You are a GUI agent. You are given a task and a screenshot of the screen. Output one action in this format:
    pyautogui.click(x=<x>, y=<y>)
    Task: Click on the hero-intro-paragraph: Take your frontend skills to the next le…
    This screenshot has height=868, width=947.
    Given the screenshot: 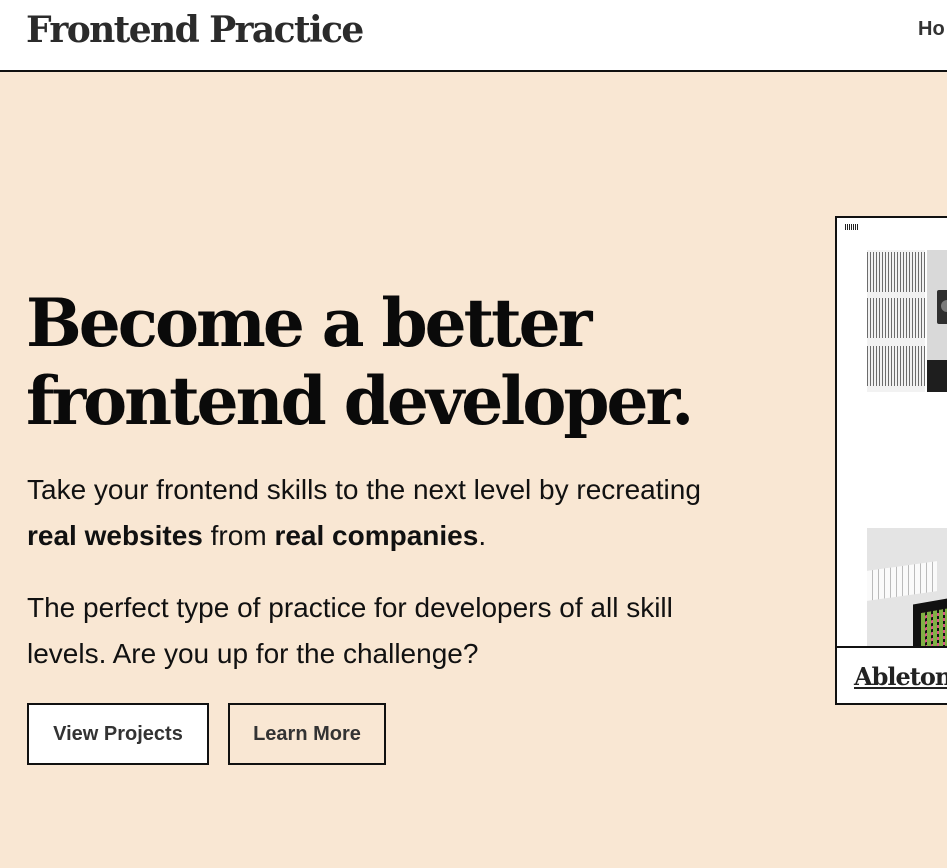 What is the action you would take?
    pyautogui.click(x=377, y=513)
    